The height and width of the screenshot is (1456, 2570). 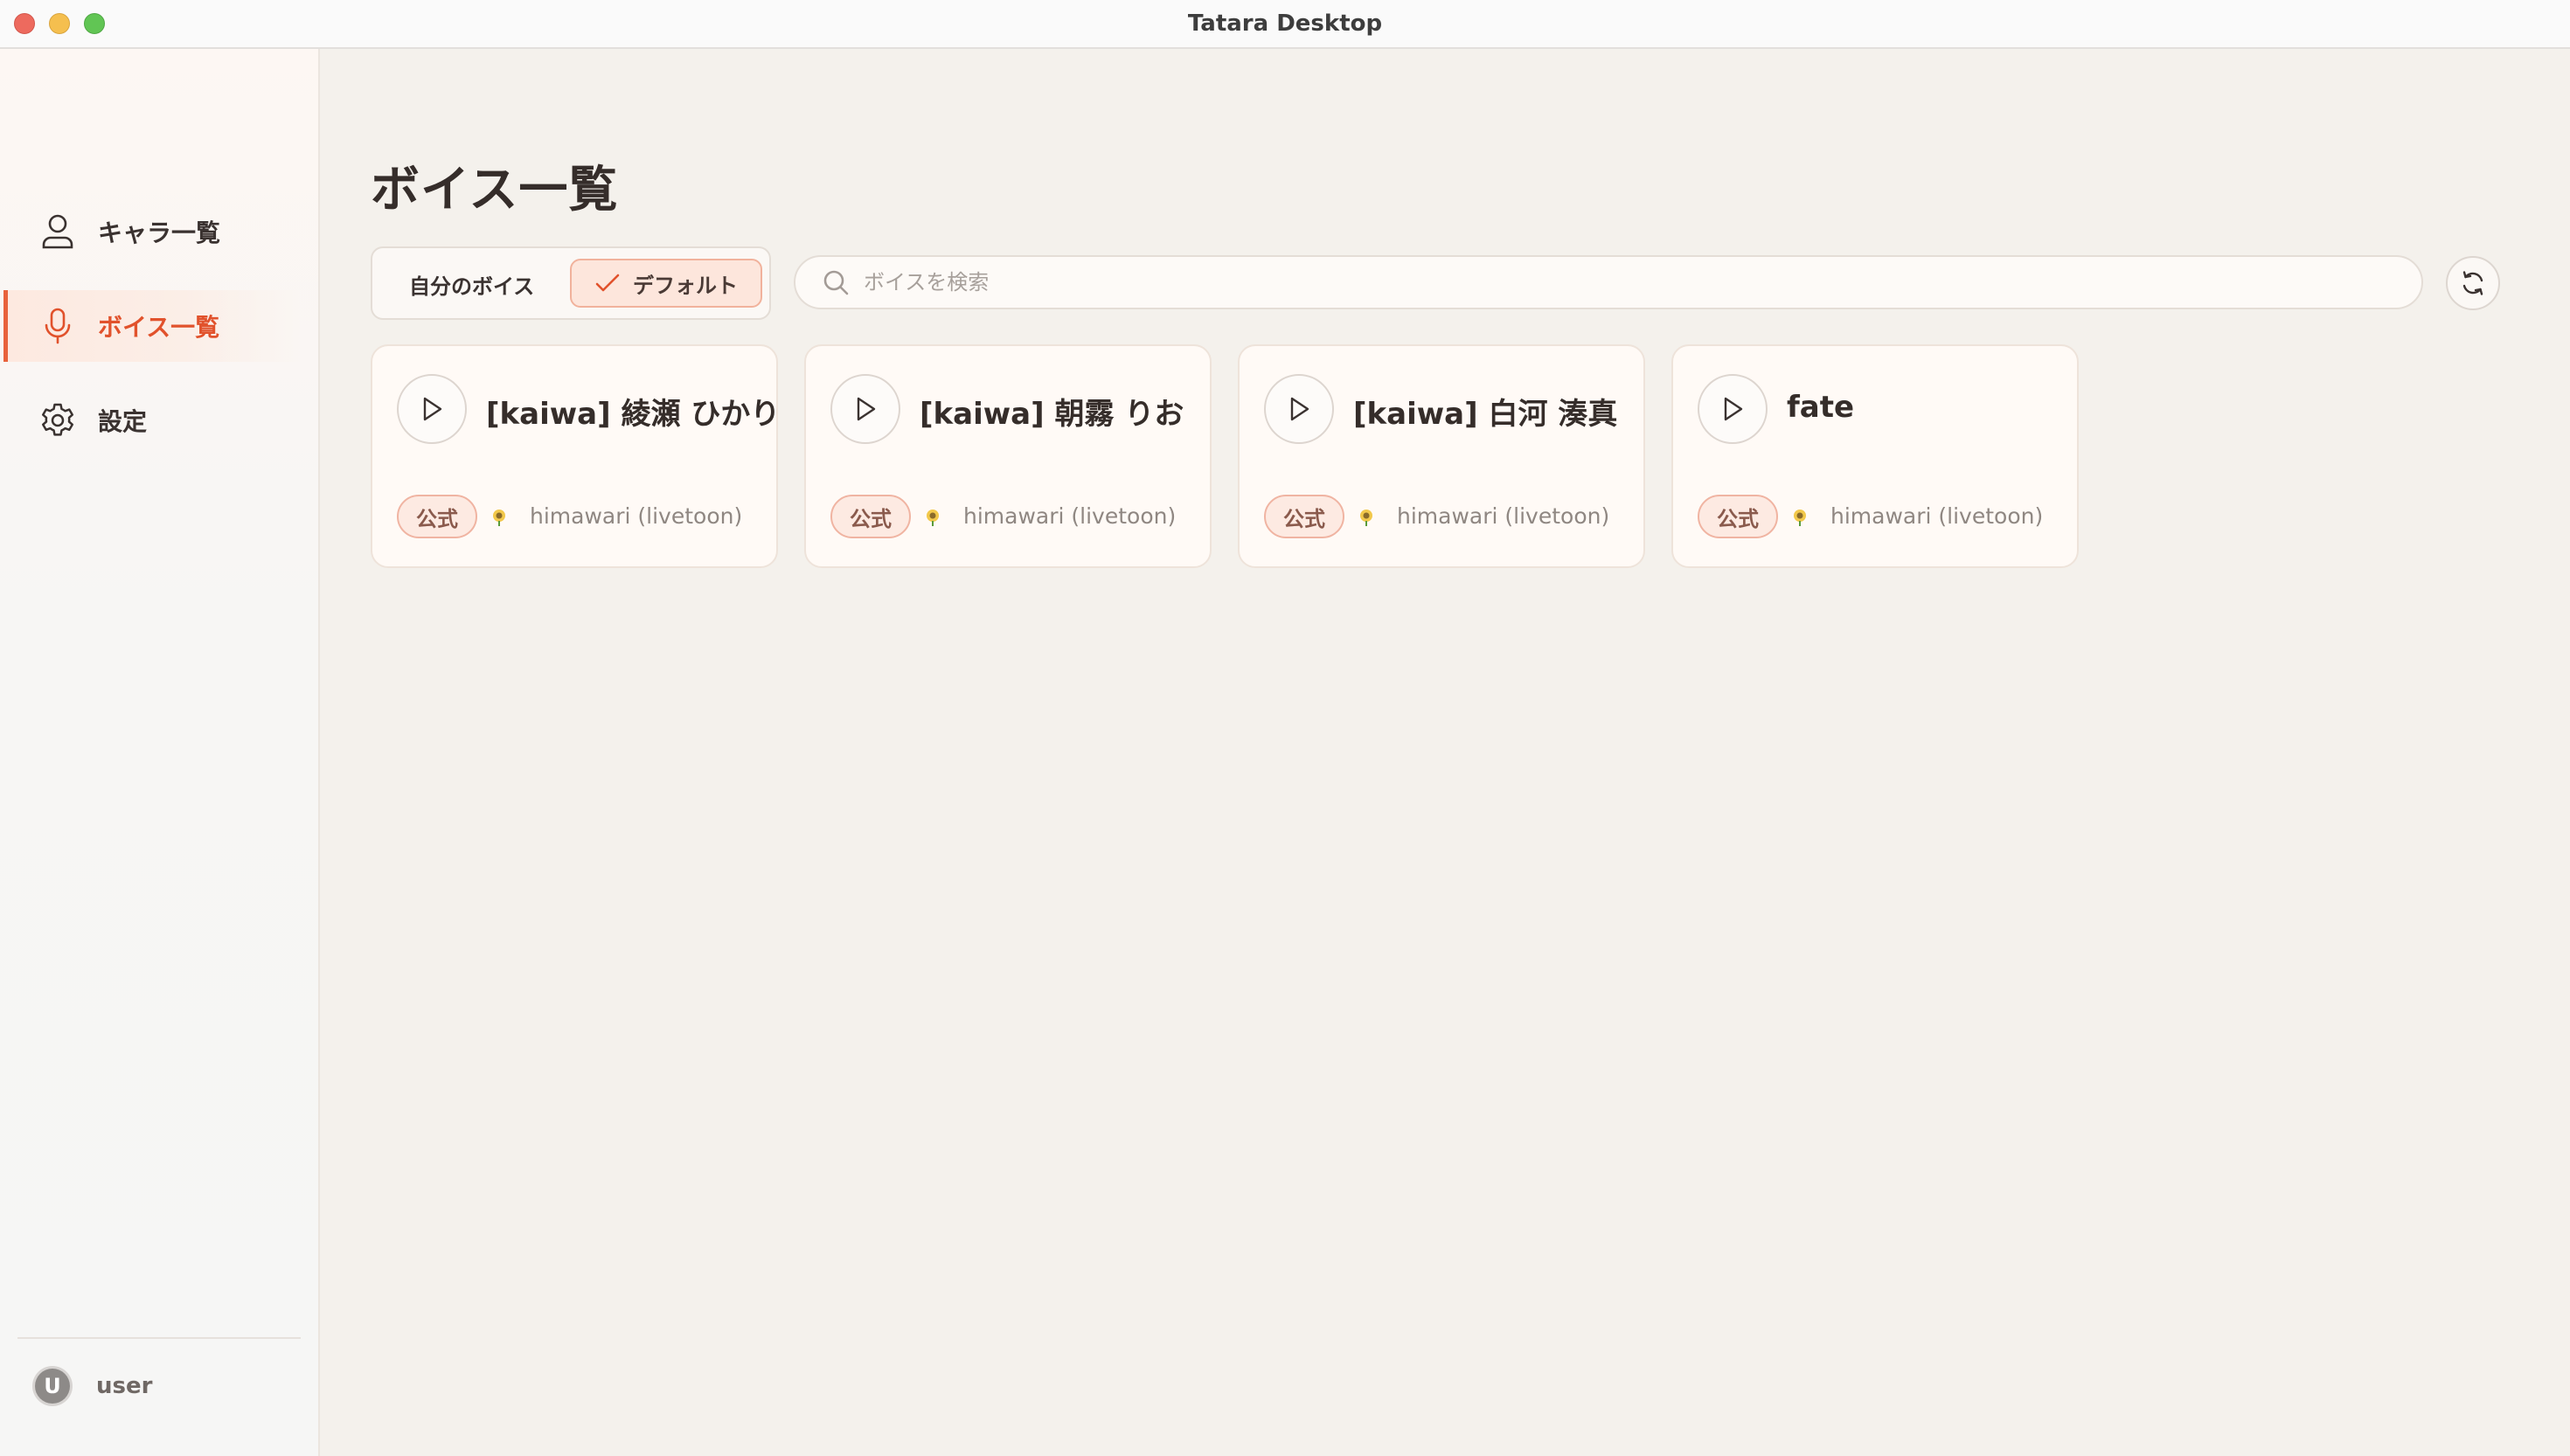 I want to click on voice-card: [kaiwa] 白河 湊真 公式 himawari (livetoon), so click(x=1441, y=456).